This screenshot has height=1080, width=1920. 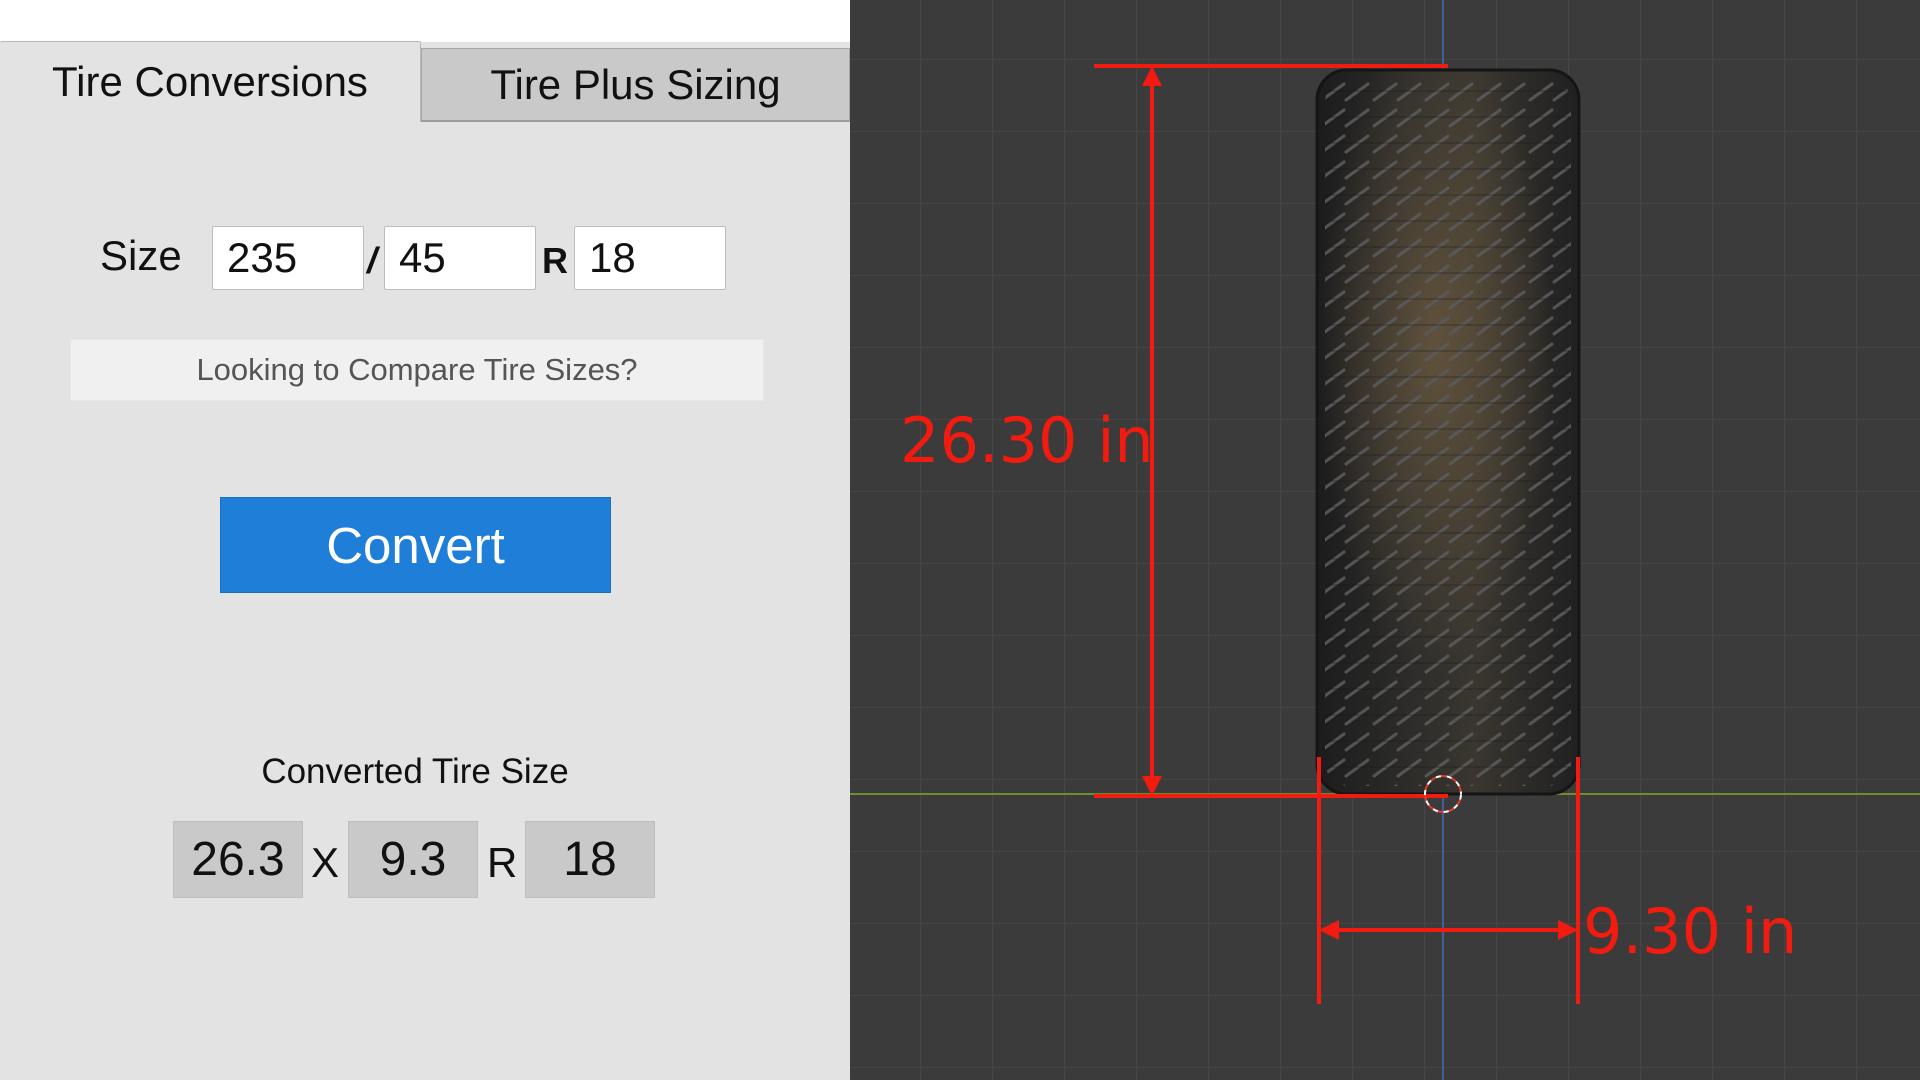 I want to click on tab-label: Tire Plus Sizing, so click(x=635, y=84).